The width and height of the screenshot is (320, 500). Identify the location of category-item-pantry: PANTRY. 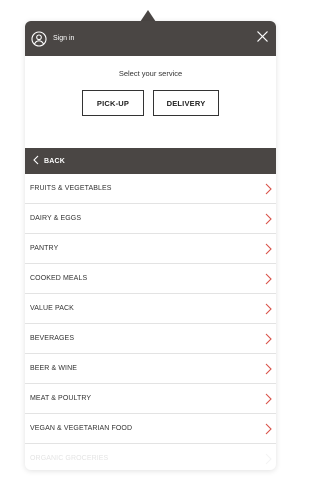
(150, 249).